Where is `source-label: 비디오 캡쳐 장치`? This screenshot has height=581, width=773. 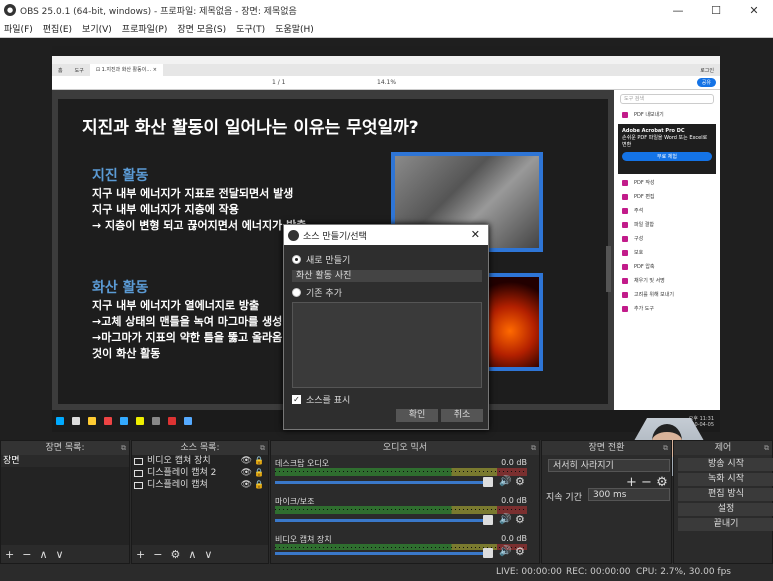
source-label: 비디오 캡쳐 장치 is located at coordinates (179, 461).